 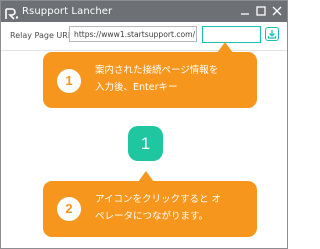 I want to click on callout-2-line-1: アイコンをクリックすると オ, so click(x=158, y=199).